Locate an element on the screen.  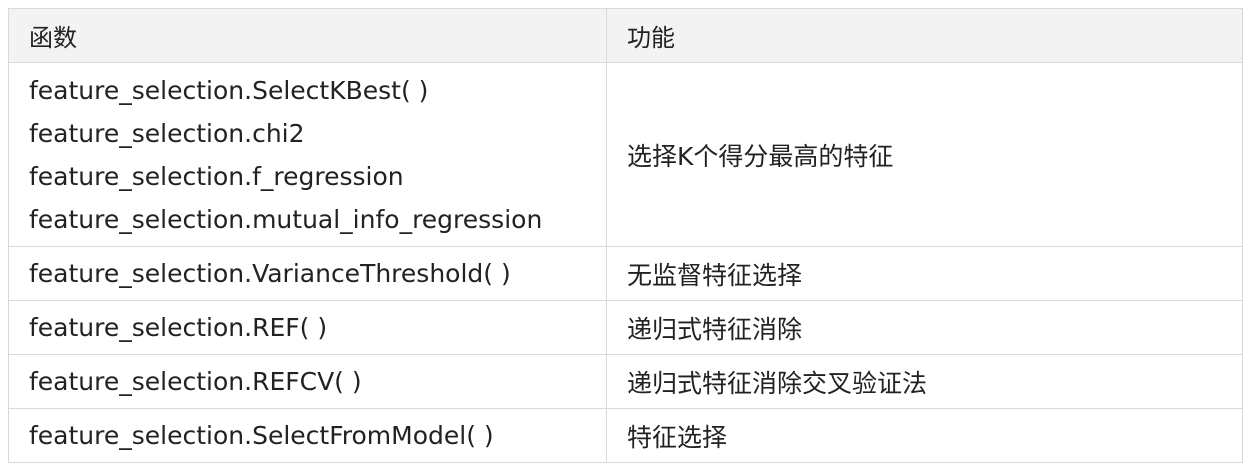
function-name: feature_selection.SelectFromModel( ) is located at coordinates (261, 435).